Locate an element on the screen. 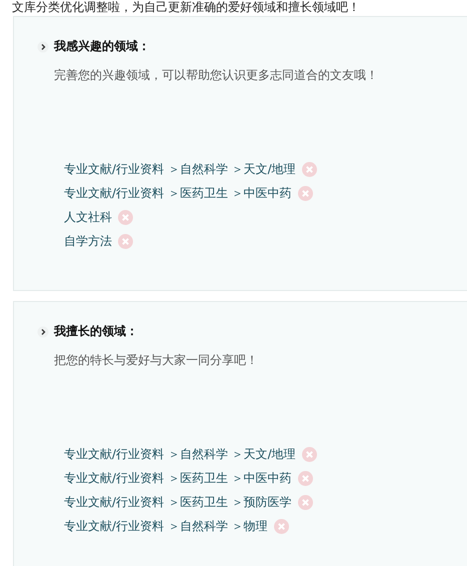  category-path: 自学方法 is located at coordinates (88, 241).